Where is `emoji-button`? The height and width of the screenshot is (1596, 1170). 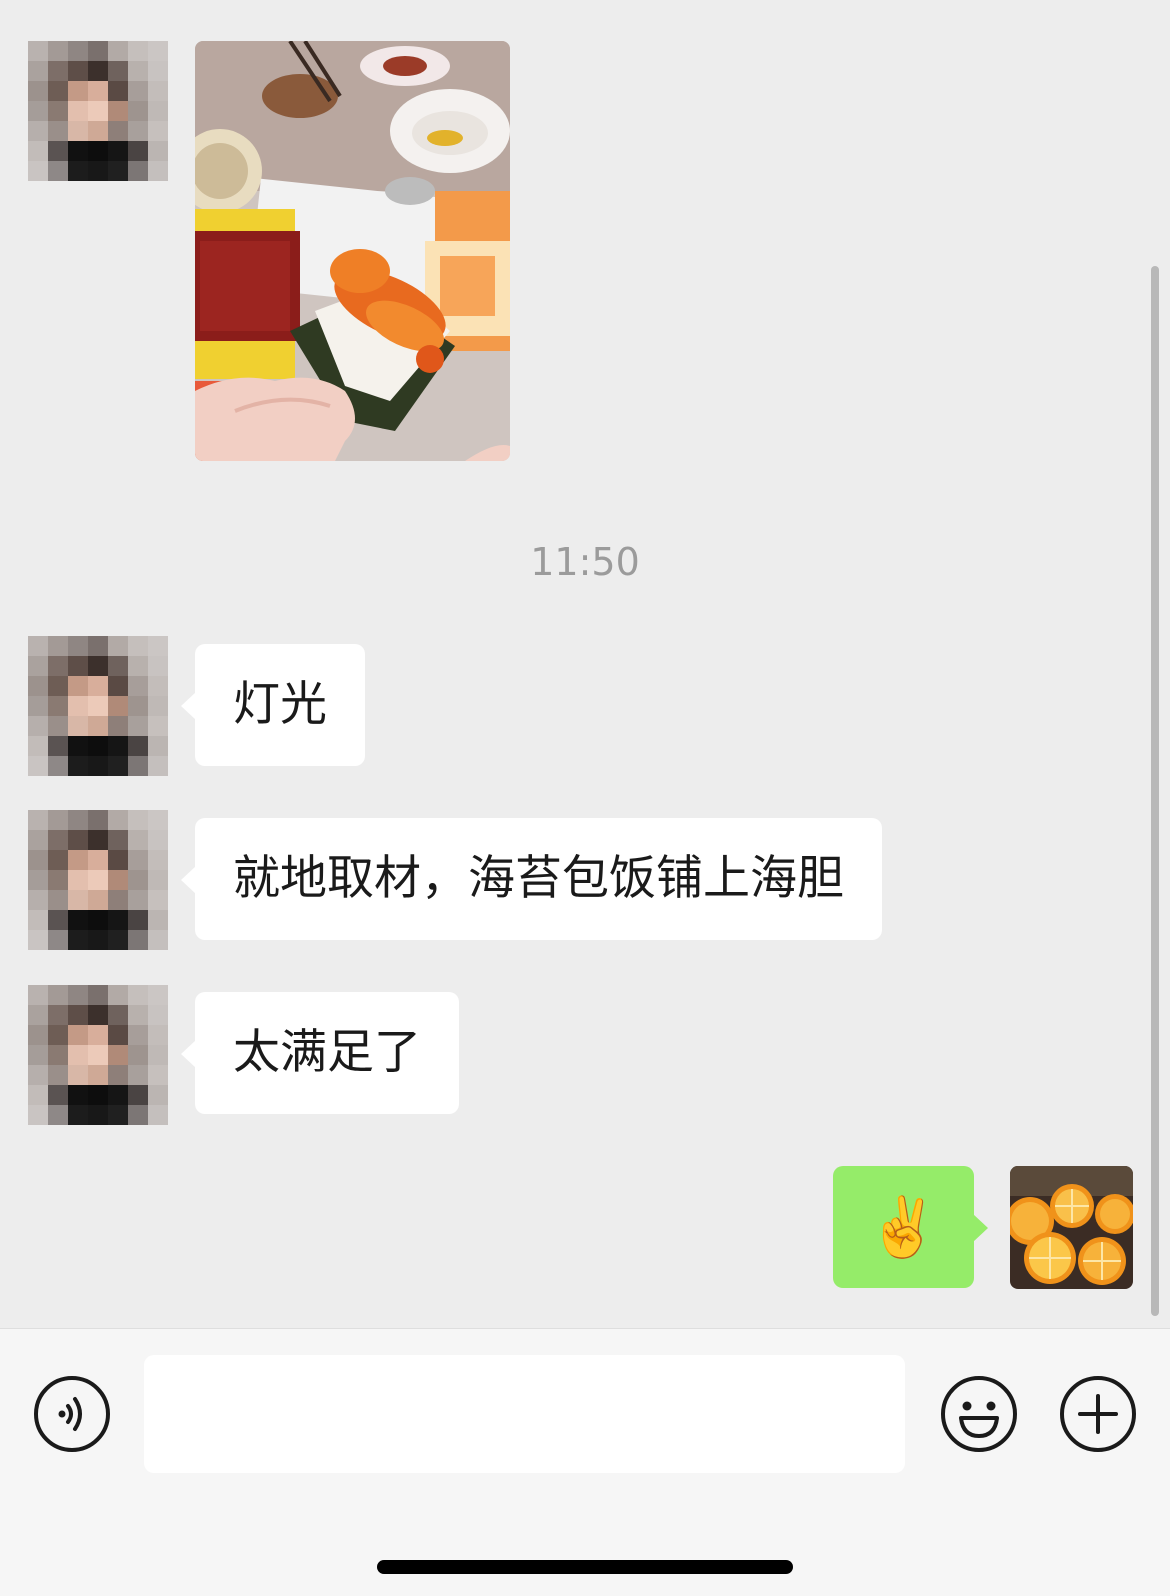
emoji-button is located at coordinates (979, 1414).